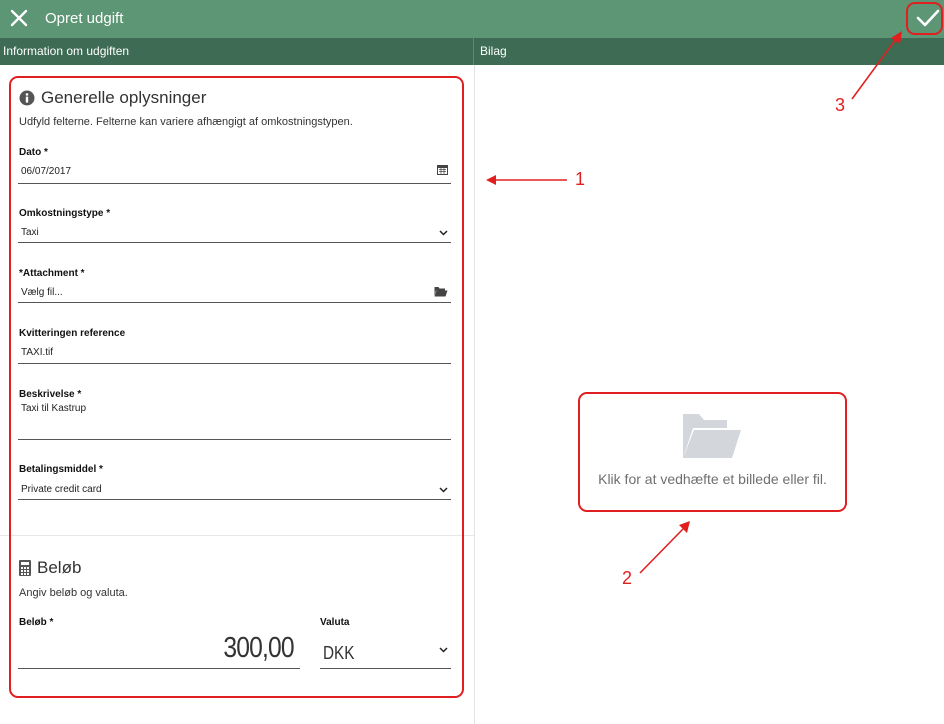 The image size is (944, 724). I want to click on annotation-number-1: 1, so click(580, 179).